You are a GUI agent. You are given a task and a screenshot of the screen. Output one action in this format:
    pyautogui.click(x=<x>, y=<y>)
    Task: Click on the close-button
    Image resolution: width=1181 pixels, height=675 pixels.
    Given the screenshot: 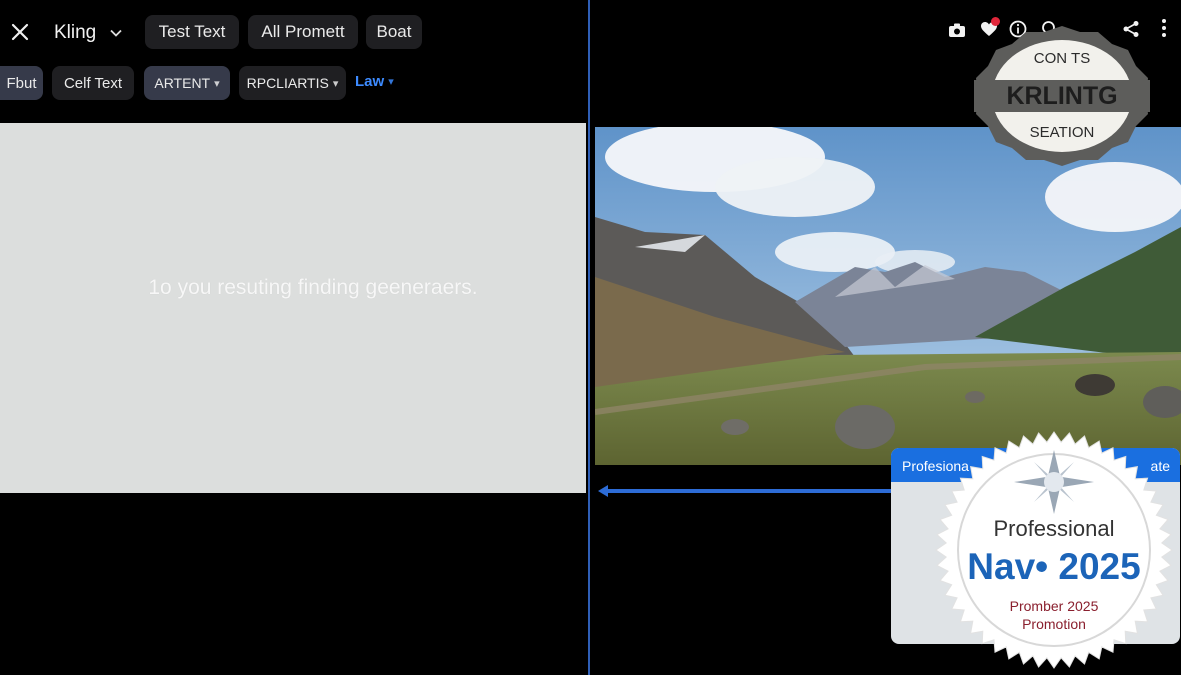 What is the action you would take?
    pyautogui.click(x=20, y=32)
    